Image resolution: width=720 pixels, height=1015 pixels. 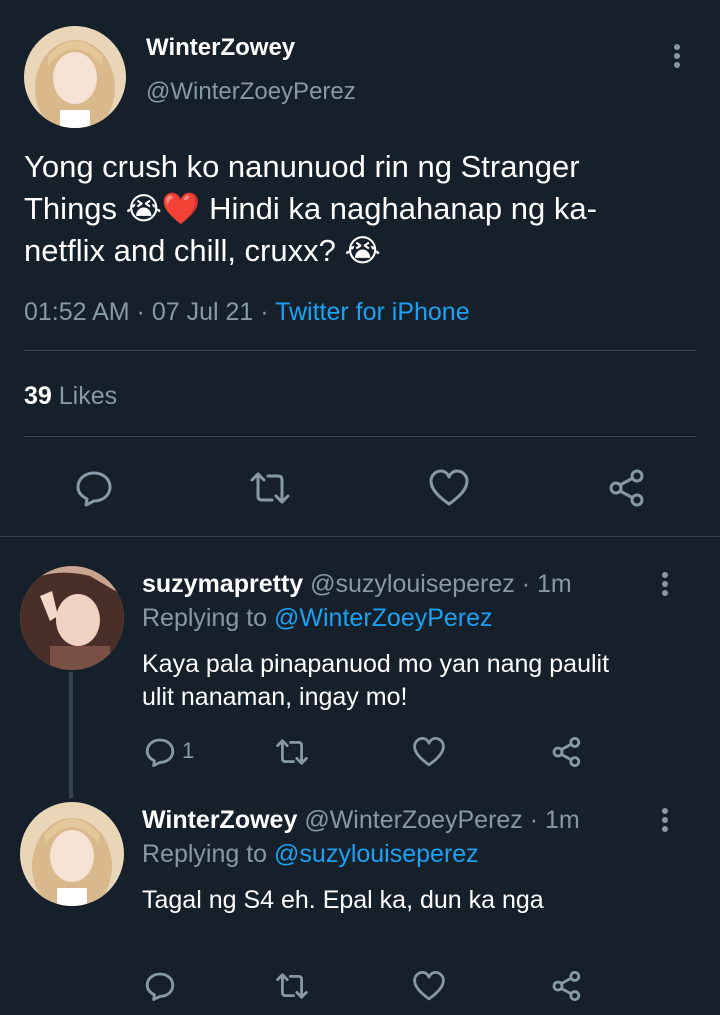 I want to click on avatar-main, so click(x=75, y=77).